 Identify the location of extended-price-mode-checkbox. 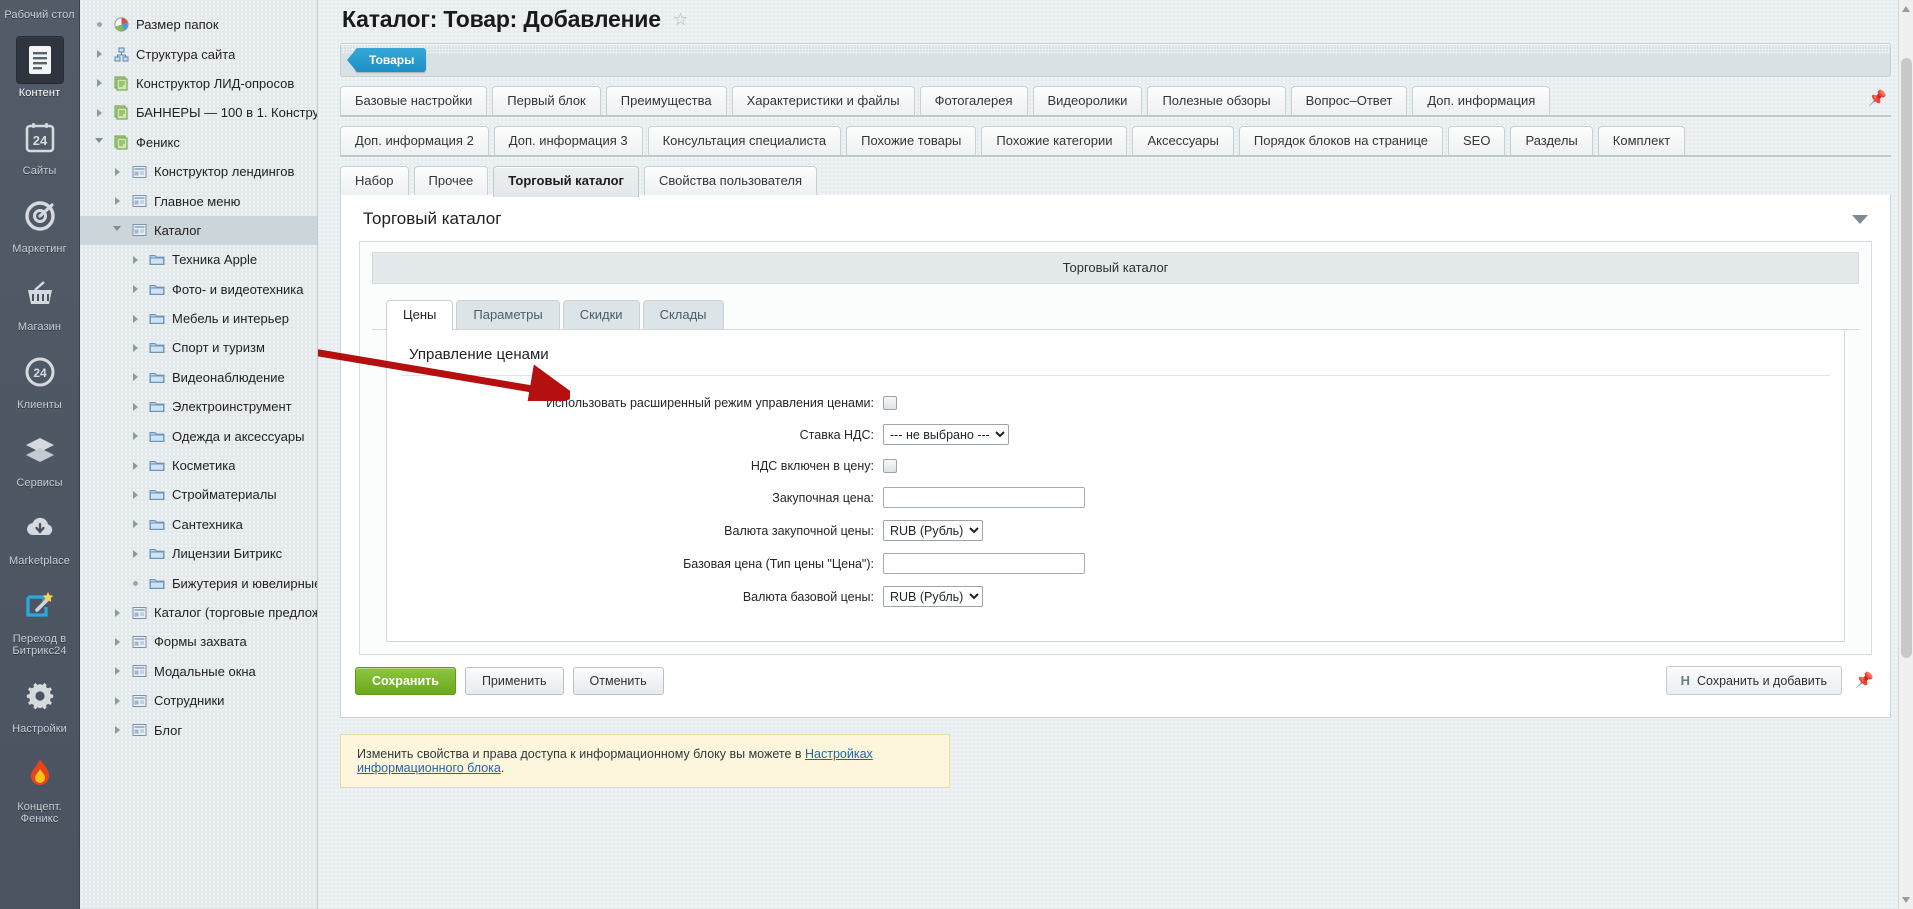
(890, 402).